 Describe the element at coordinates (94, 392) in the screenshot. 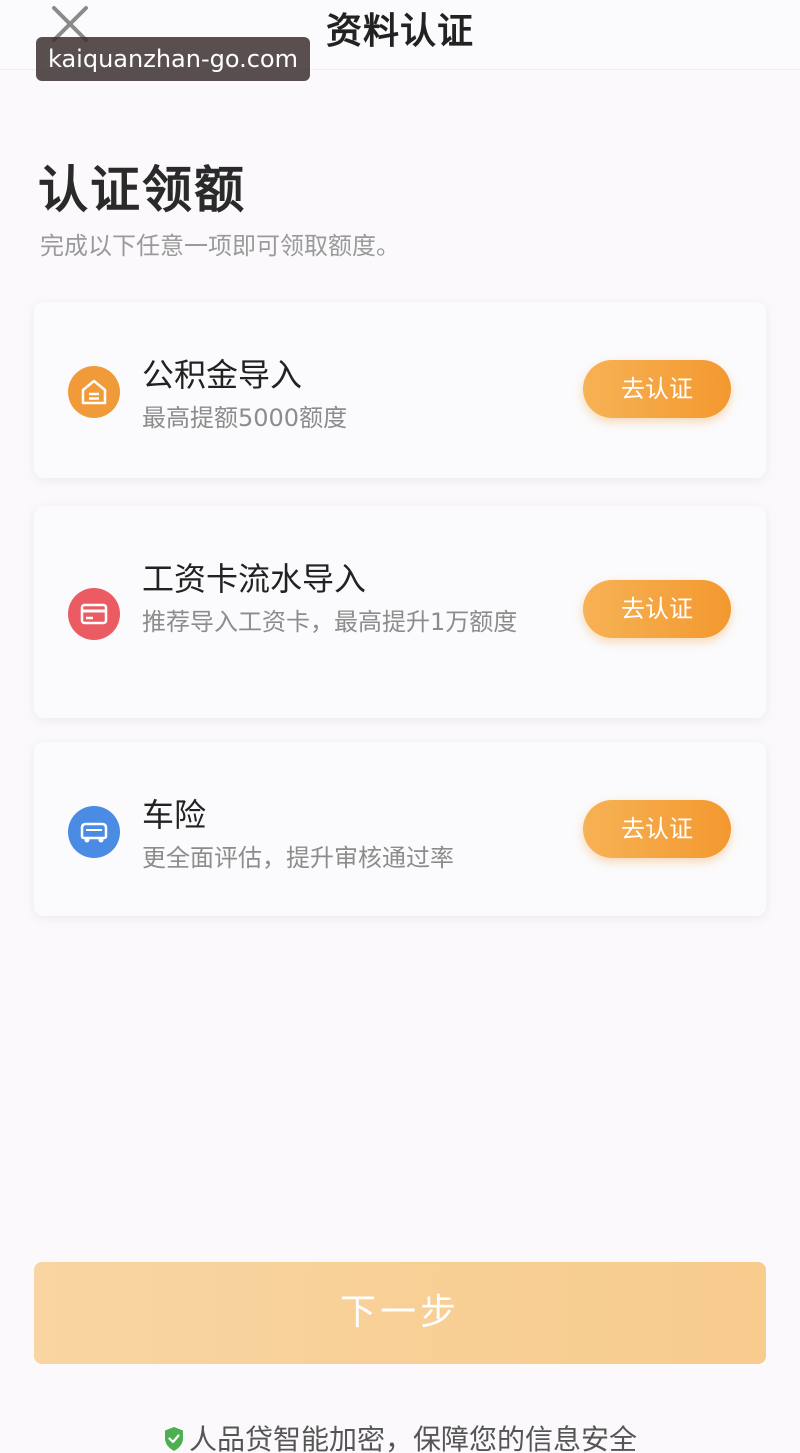

I see `house-icon` at that location.